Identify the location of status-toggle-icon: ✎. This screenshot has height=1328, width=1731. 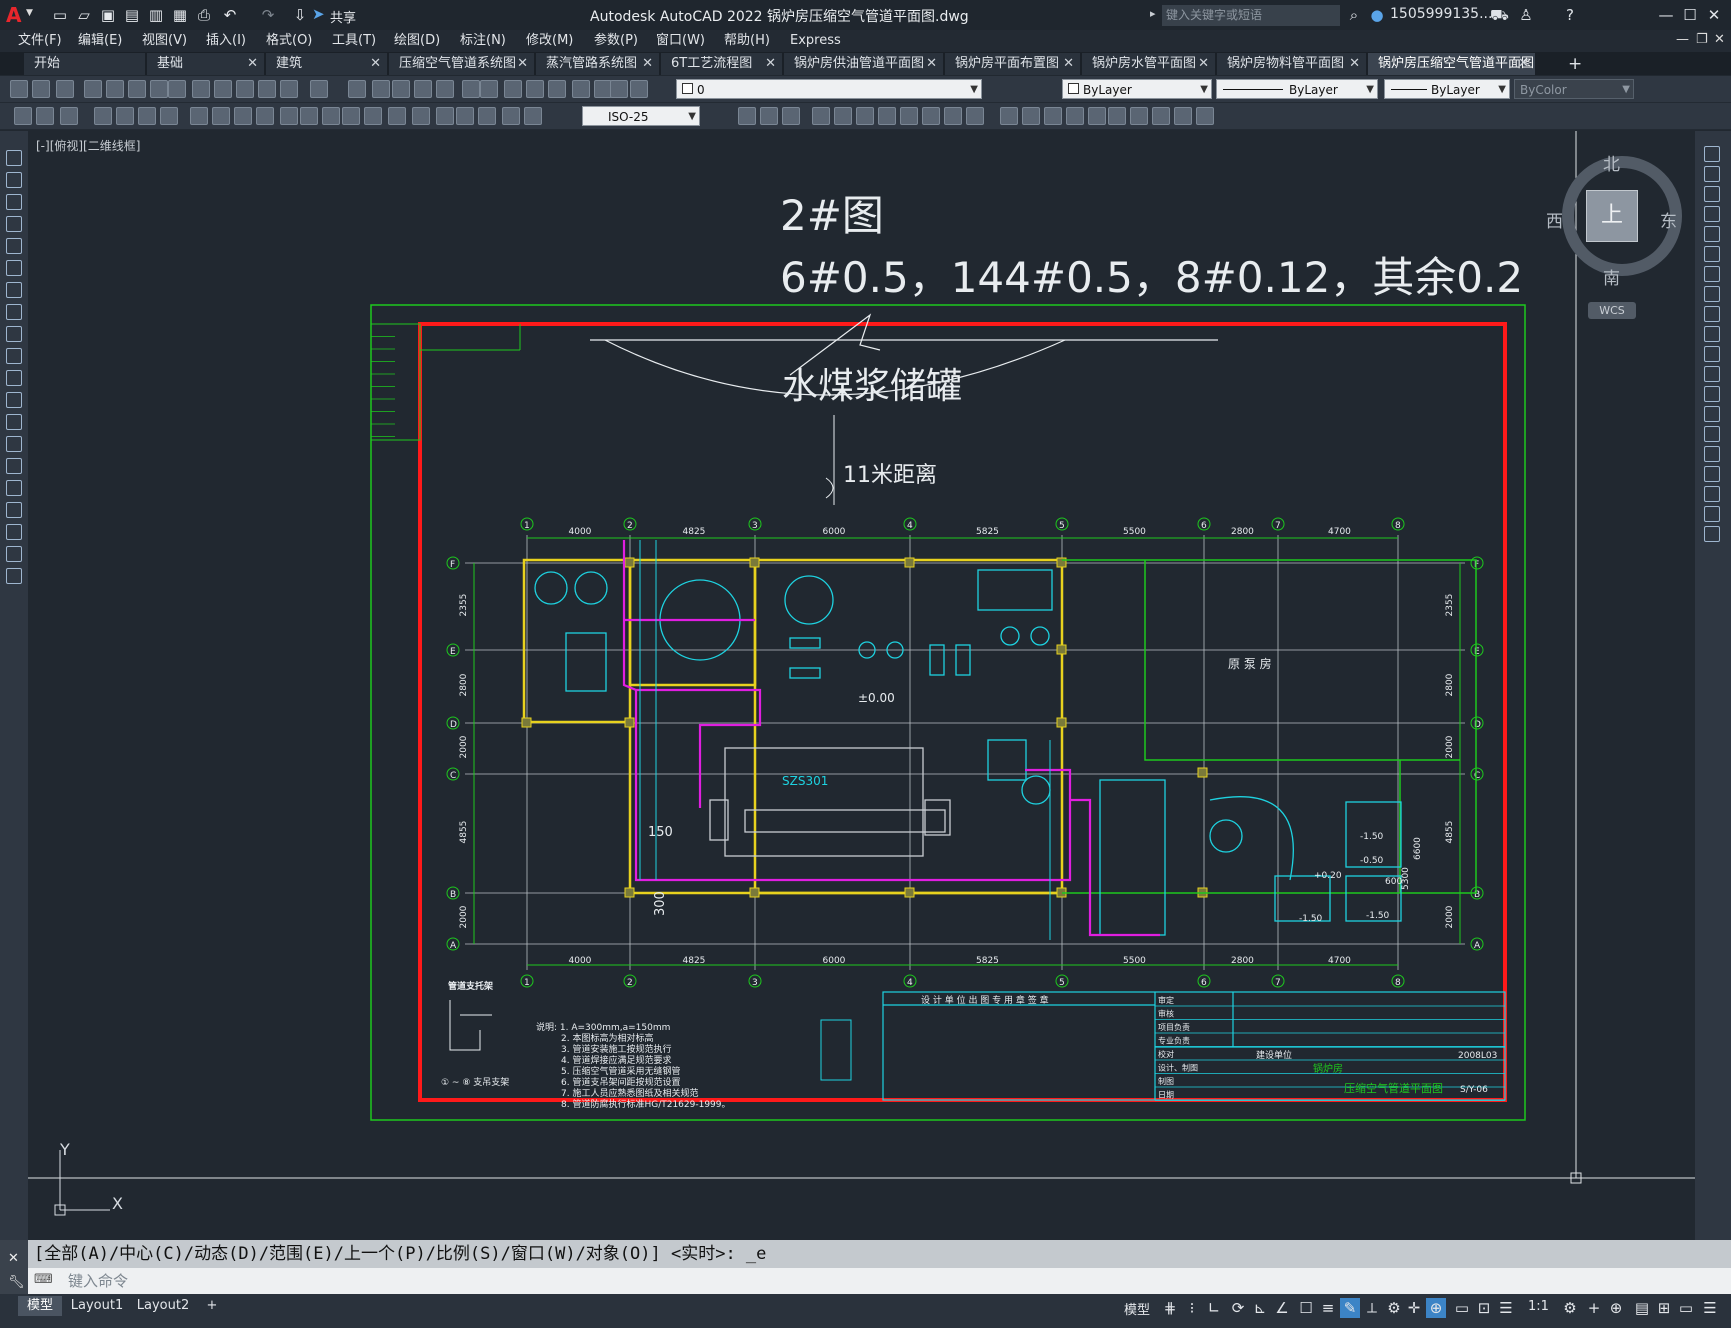
(1350, 1308).